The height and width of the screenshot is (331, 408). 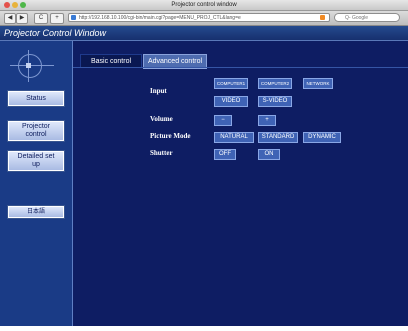 What do you see at coordinates (10, 18) in the screenshot?
I see `back-button: ◀` at bounding box center [10, 18].